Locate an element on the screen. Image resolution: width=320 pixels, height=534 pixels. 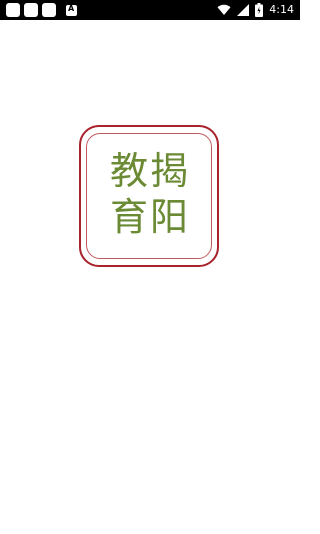
a-icon: A is located at coordinates (71, 10).